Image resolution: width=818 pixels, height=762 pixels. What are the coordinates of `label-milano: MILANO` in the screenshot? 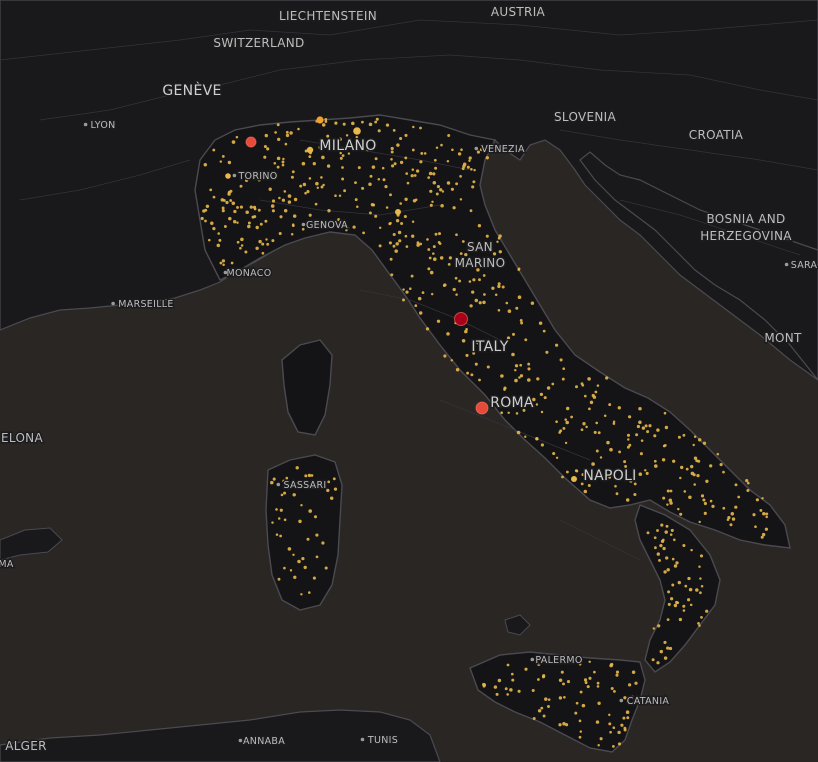 It's located at (347, 146).